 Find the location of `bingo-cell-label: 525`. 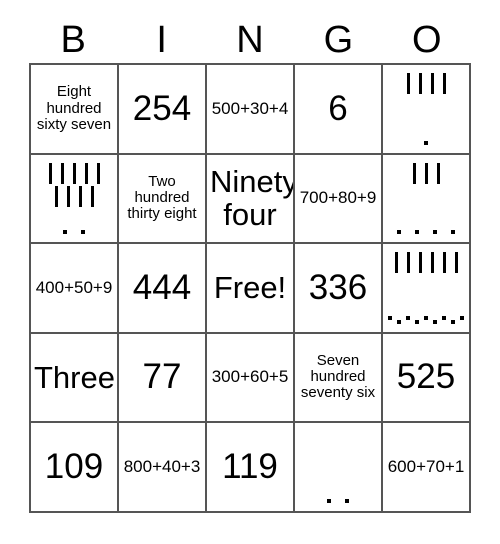

bingo-cell-label: 525 is located at coordinates (426, 377).